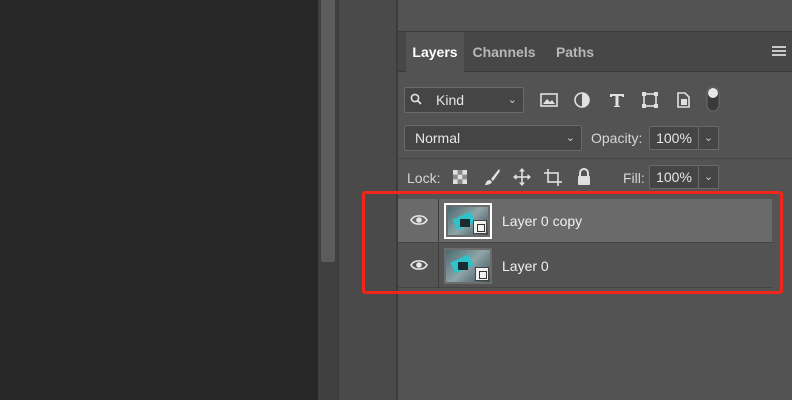 The image size is (792, 400). Describe the element at coordinates (450, 100) in the screenshot. I see `filter-kind-label: Kind` at that location.